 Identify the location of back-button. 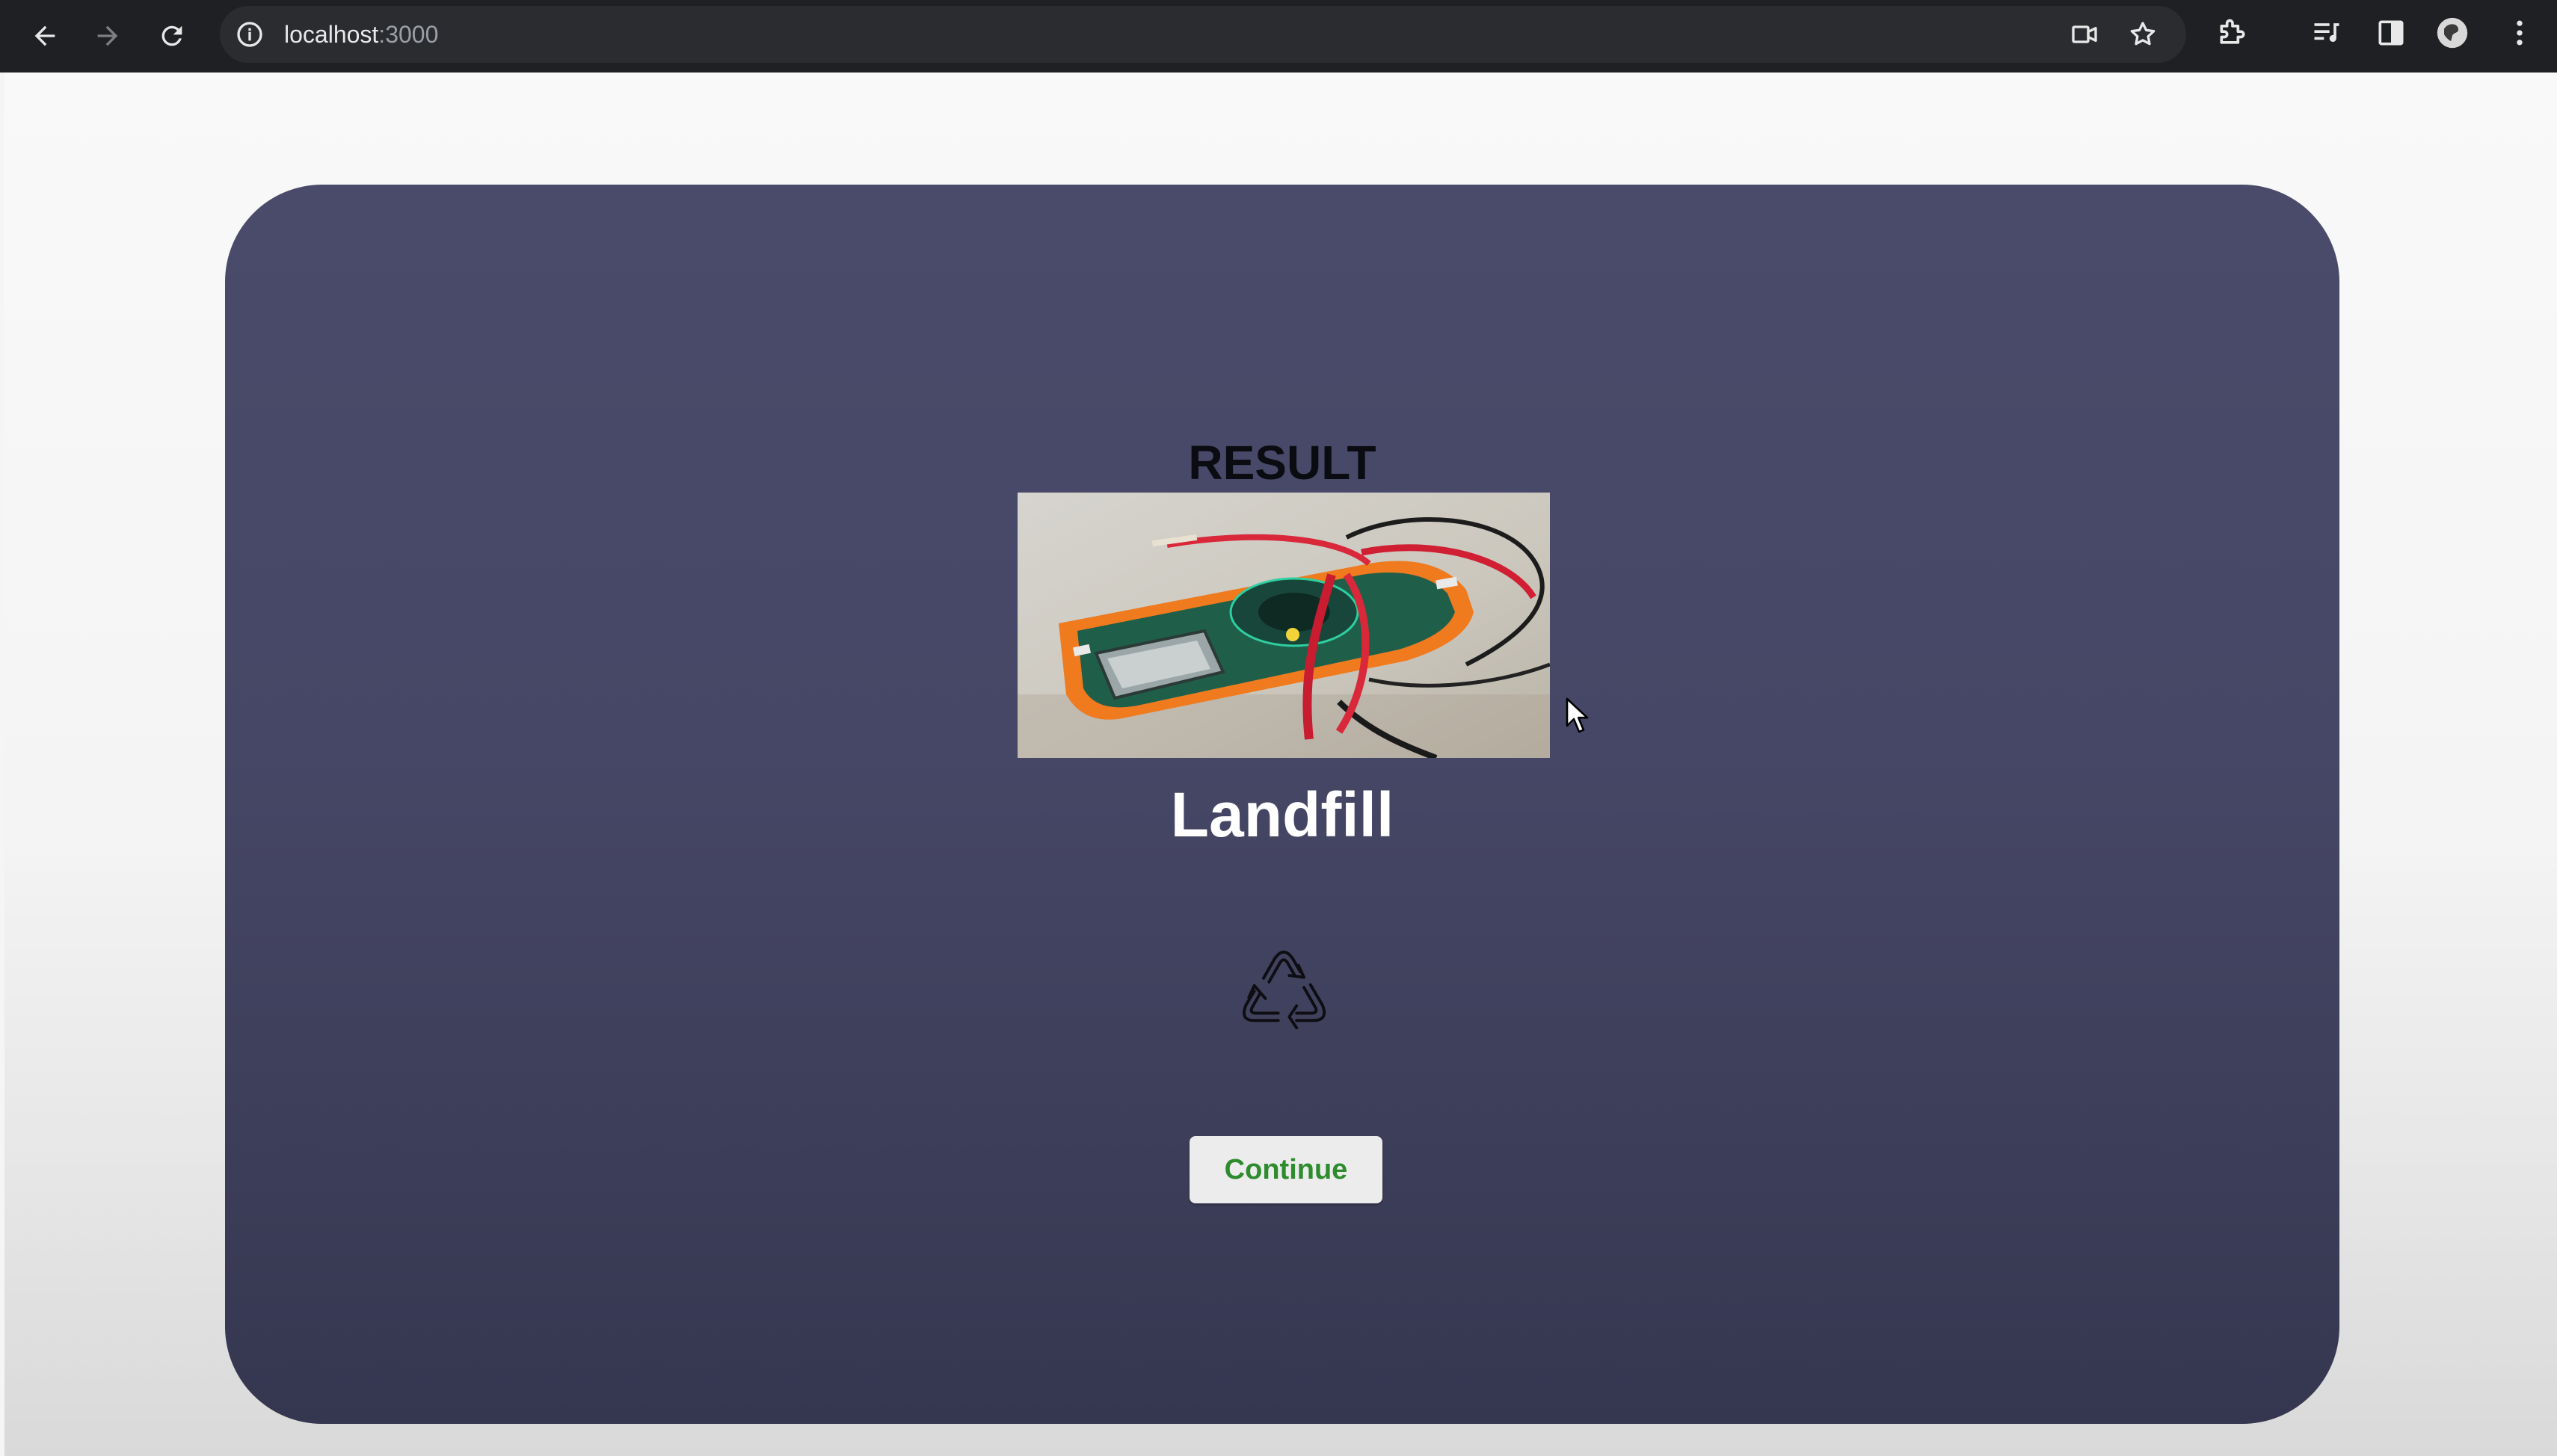
(44, 35).